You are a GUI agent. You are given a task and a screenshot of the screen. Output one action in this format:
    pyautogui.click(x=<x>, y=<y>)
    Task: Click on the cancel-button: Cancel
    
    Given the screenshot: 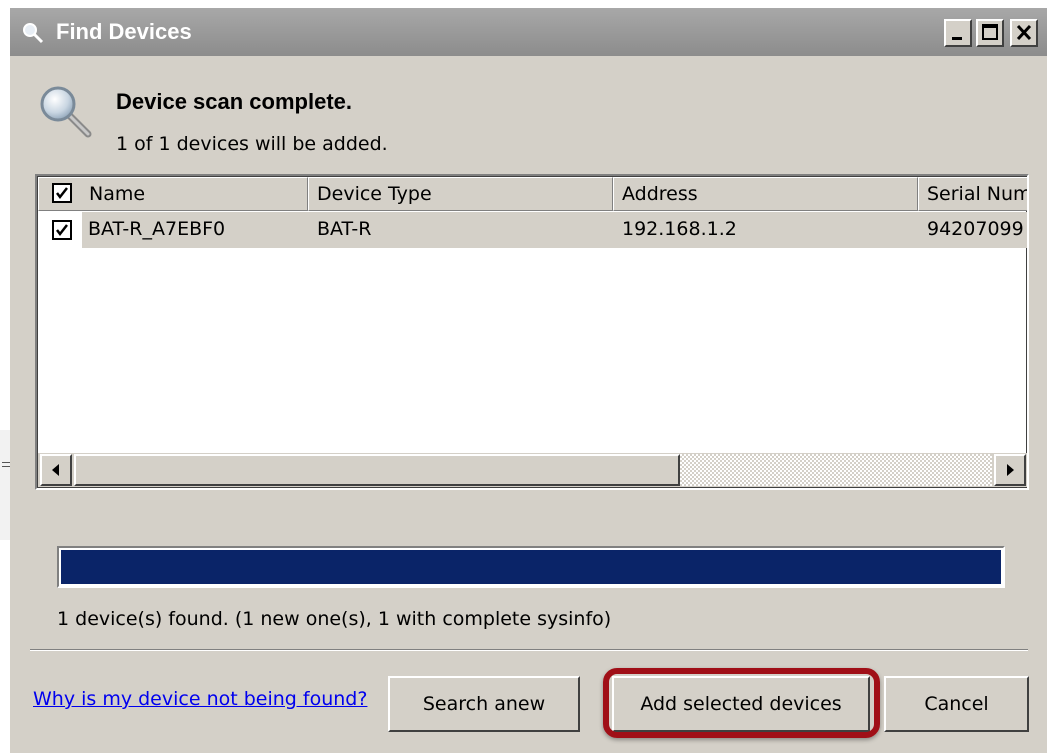 What is the action you would take?
    pyautogui.click(x=956, y=704)
    